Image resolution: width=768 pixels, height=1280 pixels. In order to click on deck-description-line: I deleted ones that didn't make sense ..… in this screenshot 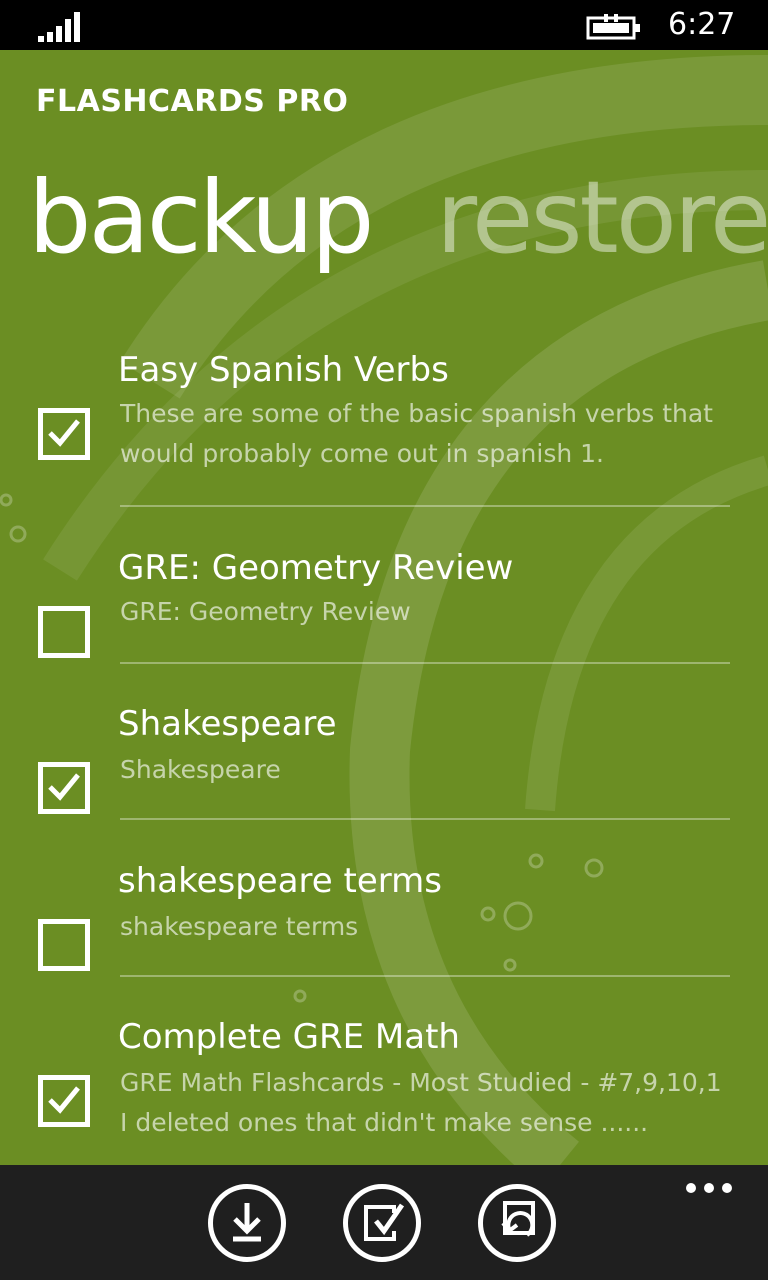, I will do `click(384, 1122)`.